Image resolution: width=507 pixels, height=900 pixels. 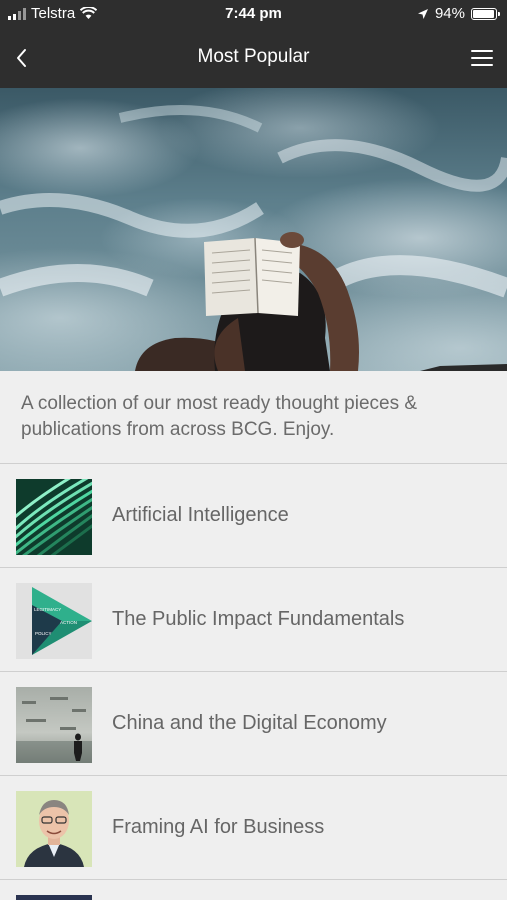 What do you see at coordinates (258, 619) in the screenshot?
I see `item-label: The Public Impact Fundamentals` at bounding box center [258, 619].